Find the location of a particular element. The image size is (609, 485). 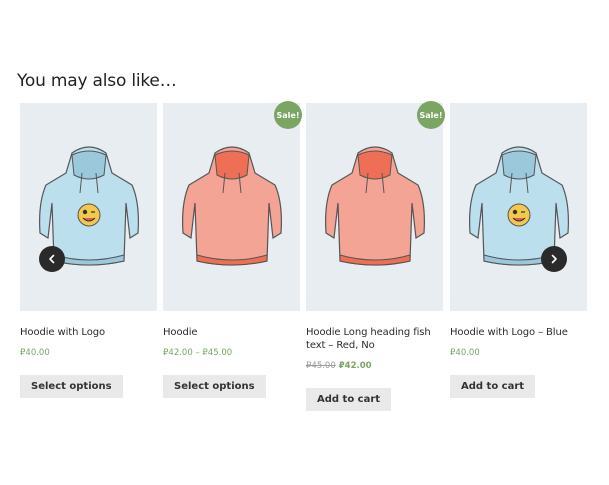

chevron-left-icon is located at coordinates (52, 259).